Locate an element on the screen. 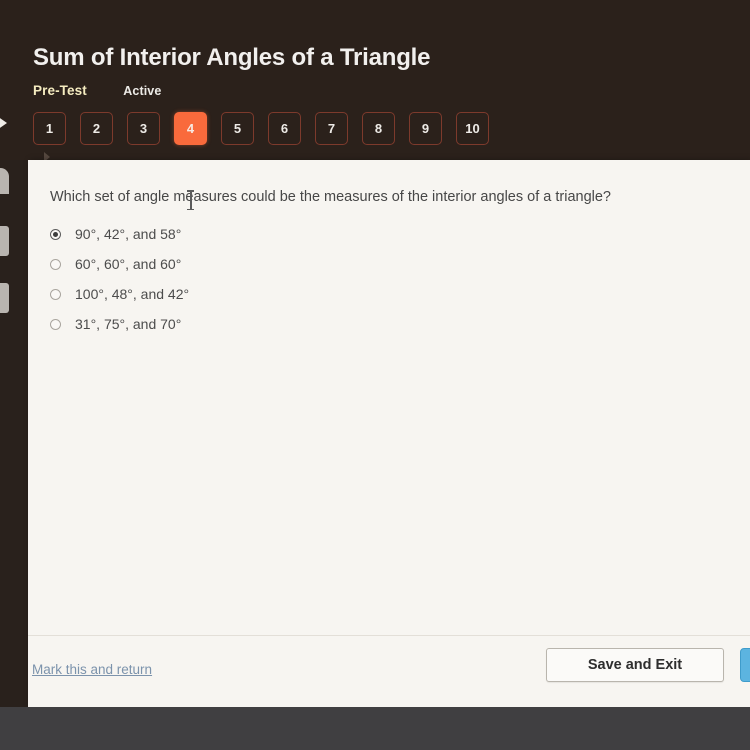 Image resolution: width=750 pixels, height=750 pixels. question-tab-7: 7 is located at coordinates (331, 128).